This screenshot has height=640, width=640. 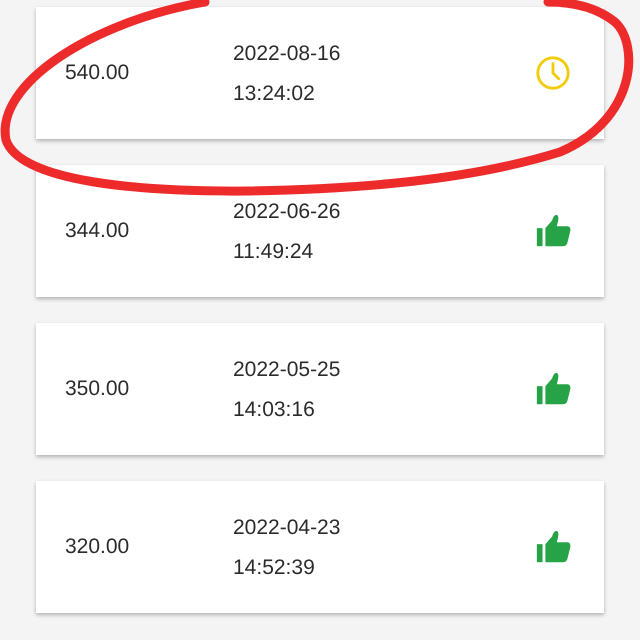 I want to click on time-text: 14:52:39, so click(x=274, y=567).